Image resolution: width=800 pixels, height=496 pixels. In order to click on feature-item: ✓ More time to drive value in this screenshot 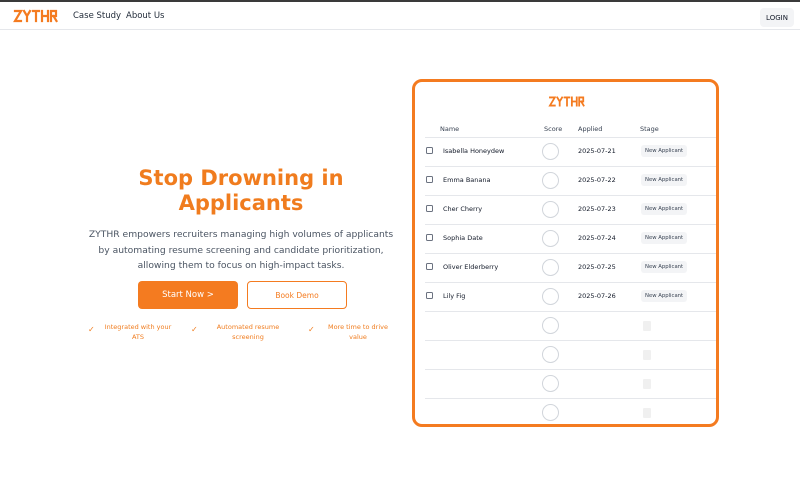, I will do `click(351, 332)`.